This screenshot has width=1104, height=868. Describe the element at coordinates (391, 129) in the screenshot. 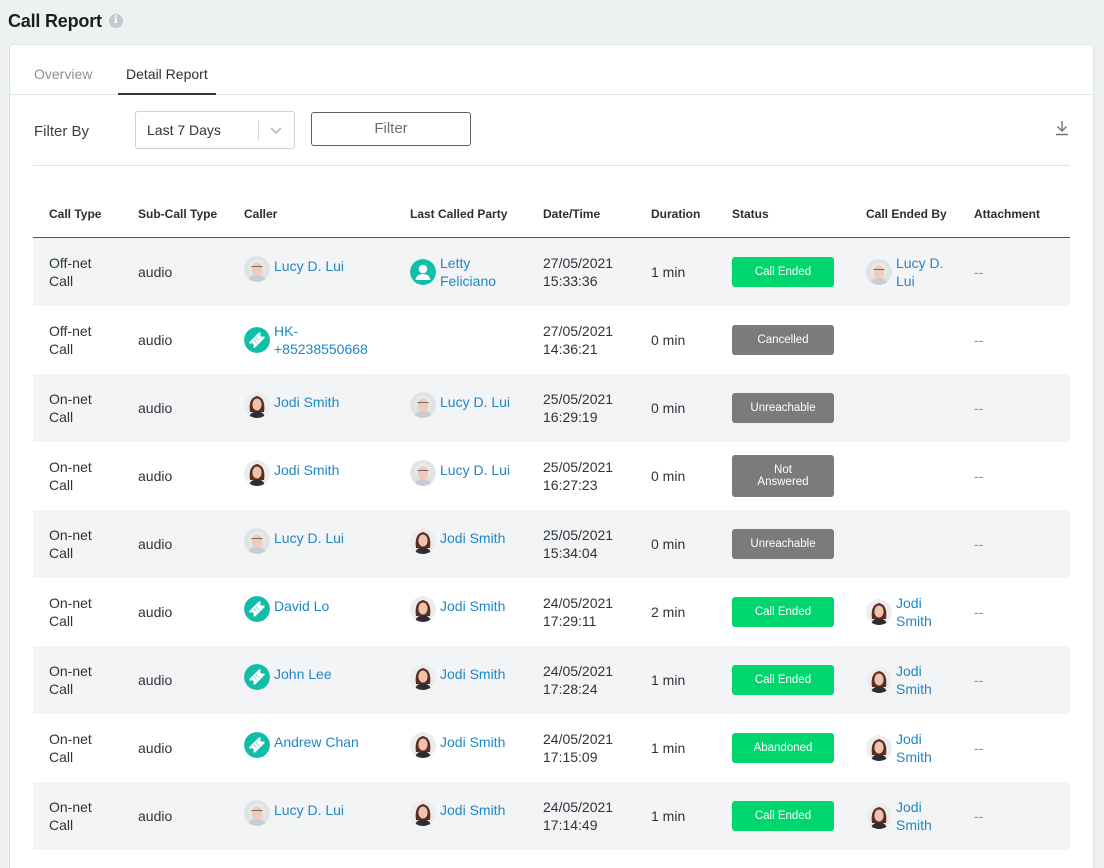

I see `filter-button: Filter` at that location.